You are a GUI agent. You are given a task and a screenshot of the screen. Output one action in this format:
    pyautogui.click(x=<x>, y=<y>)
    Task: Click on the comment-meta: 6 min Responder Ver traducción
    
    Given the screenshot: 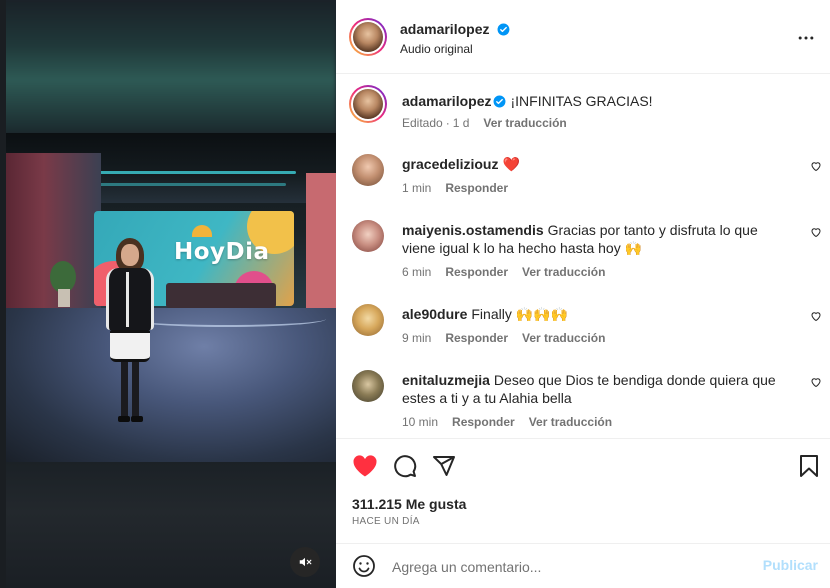 What is the action you would take?
    pyautogui.click(x=510, y=272)
    